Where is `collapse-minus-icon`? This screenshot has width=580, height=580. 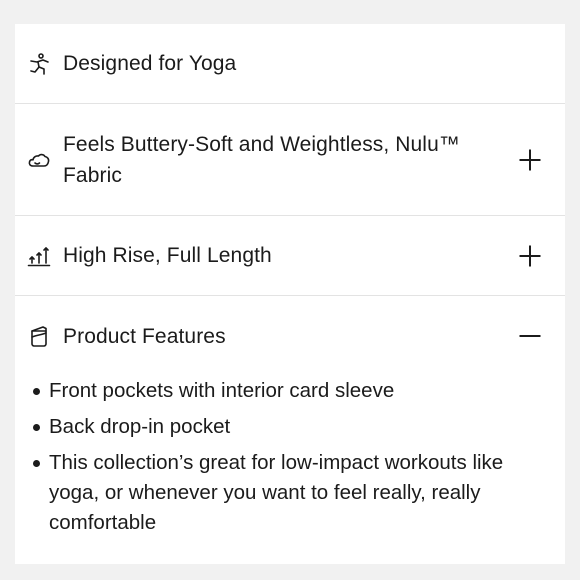 collapse-minus-icon is located at coordinates (530, 336).